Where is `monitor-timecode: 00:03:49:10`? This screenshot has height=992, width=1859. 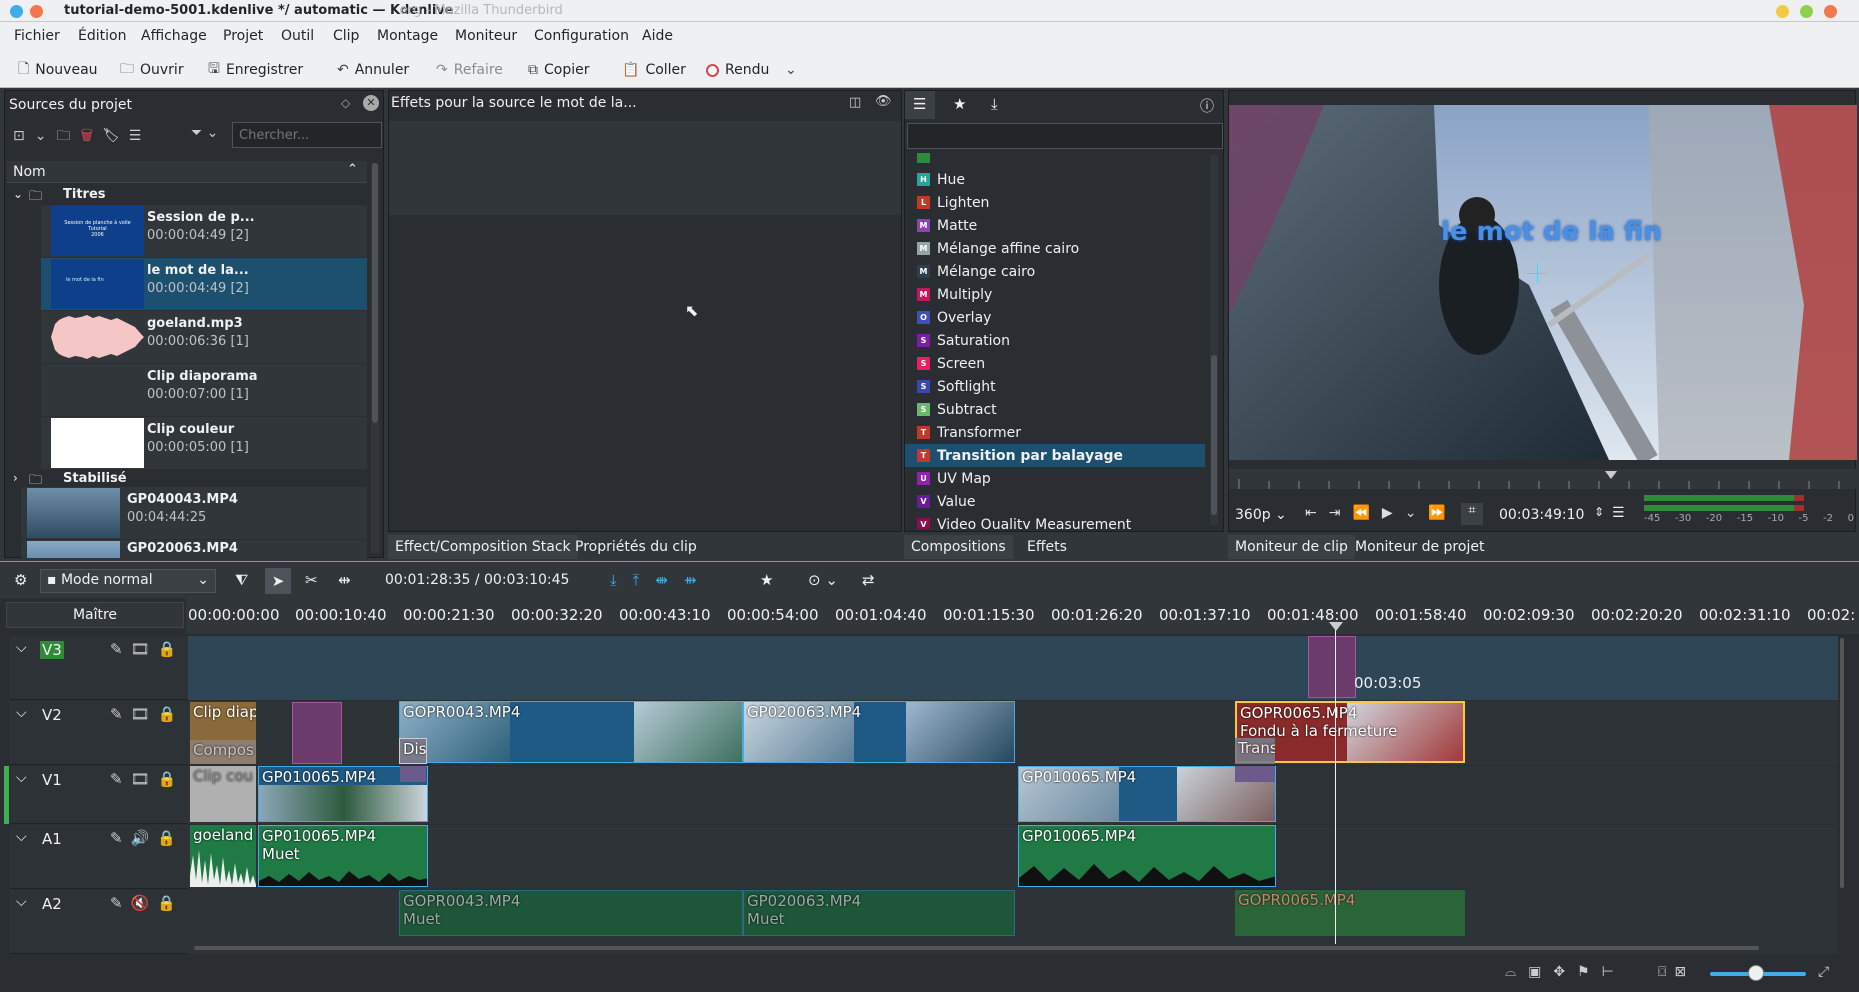 monitor-timecode: 00:03:49:10 is located at coordinates (1541, 515).